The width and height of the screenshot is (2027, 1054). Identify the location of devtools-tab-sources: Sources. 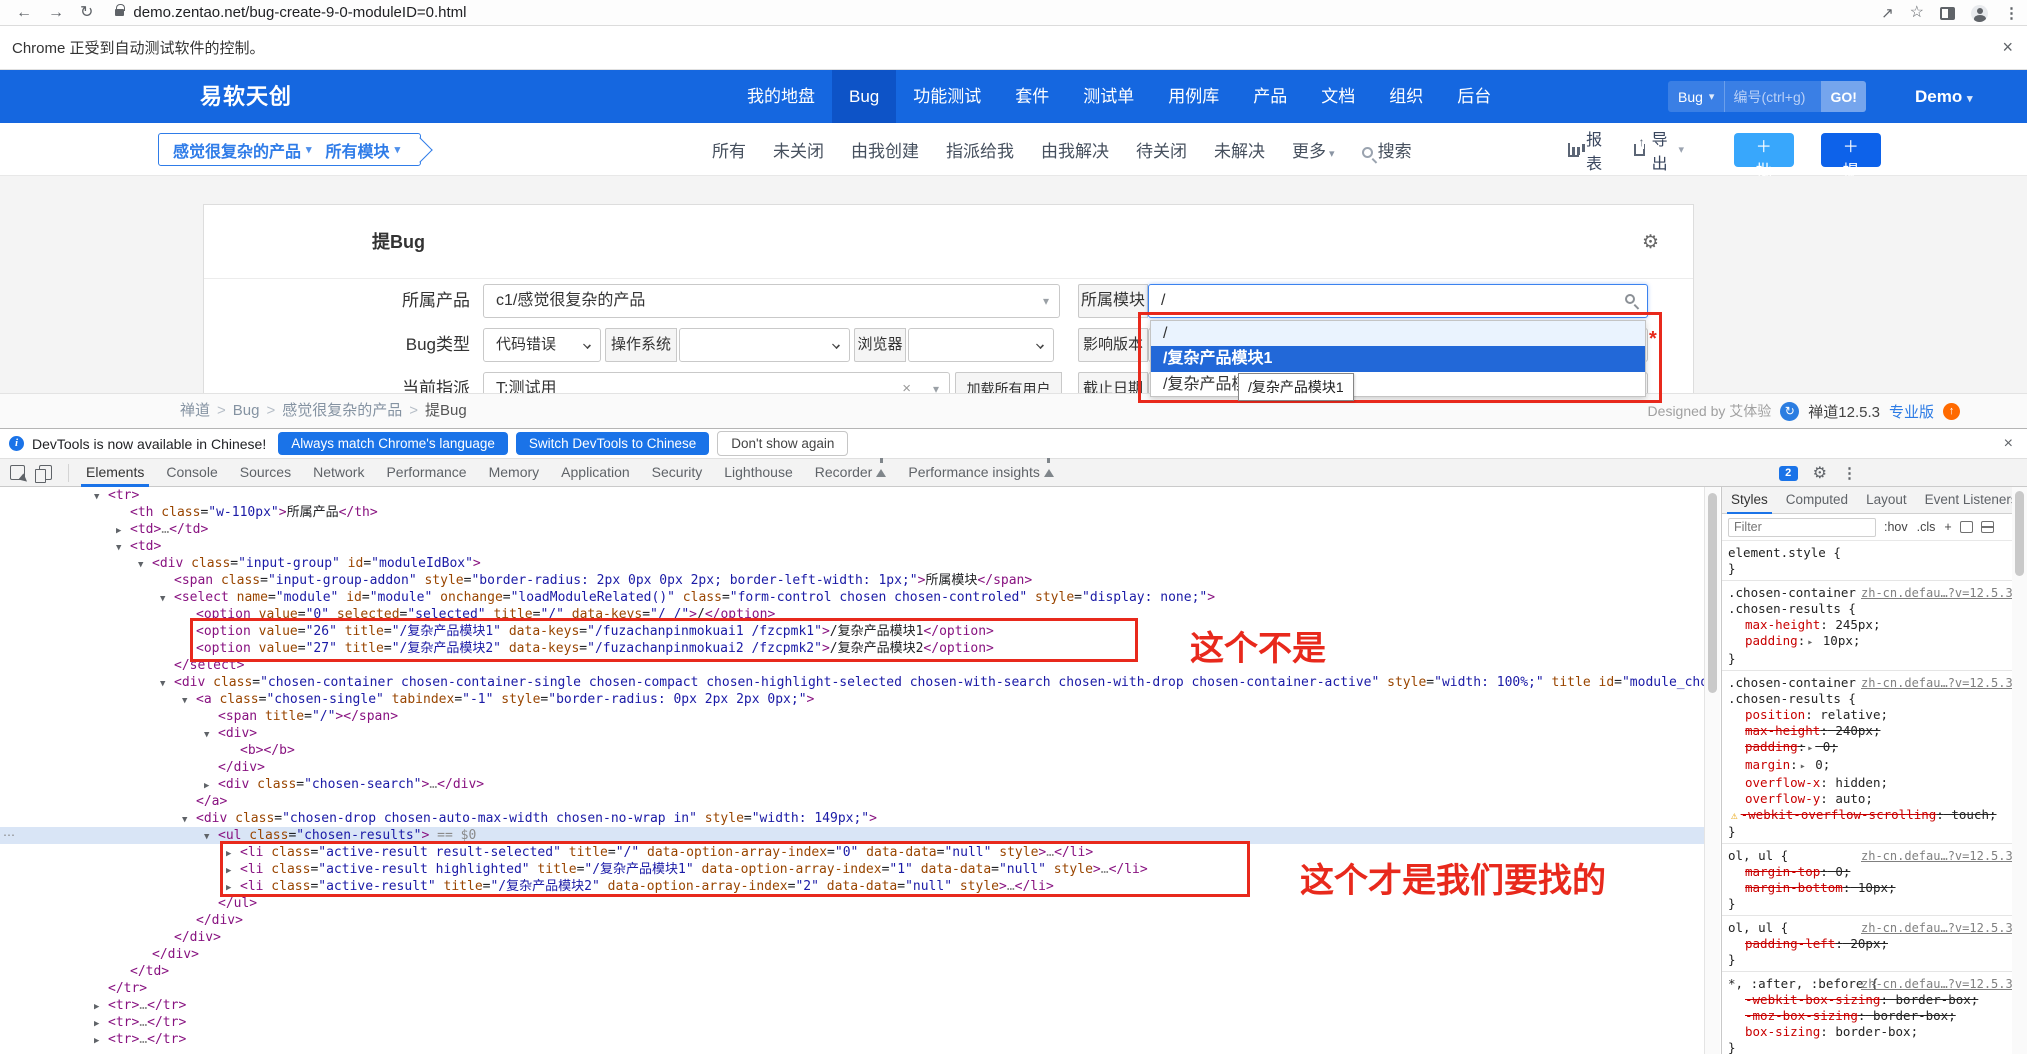
(265, 473).